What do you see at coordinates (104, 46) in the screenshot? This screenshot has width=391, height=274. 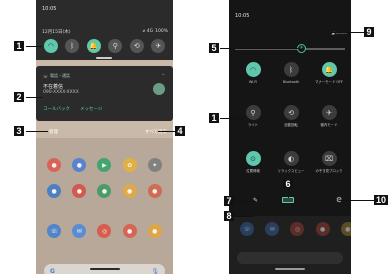 I see `quick-settings-row: ◠ ᛒ 🔔 ⚲ ⟲ ✈` at bounding box center [104, 46].